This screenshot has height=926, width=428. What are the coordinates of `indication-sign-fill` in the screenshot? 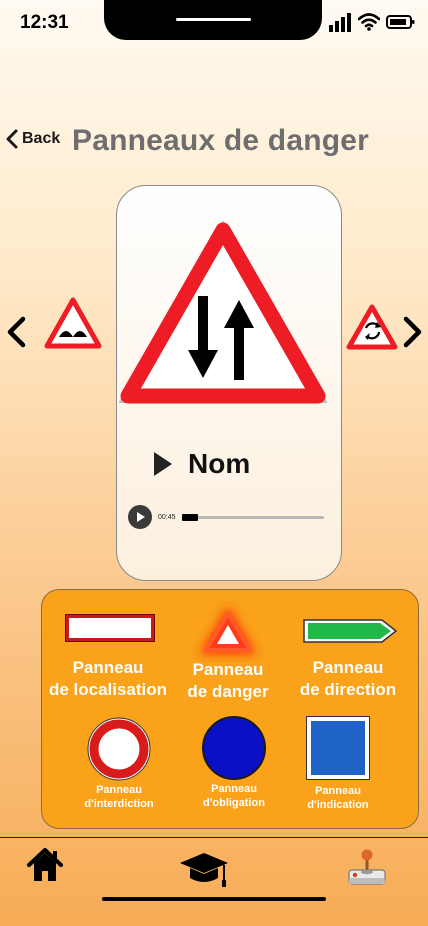 It's located at (338, 748).